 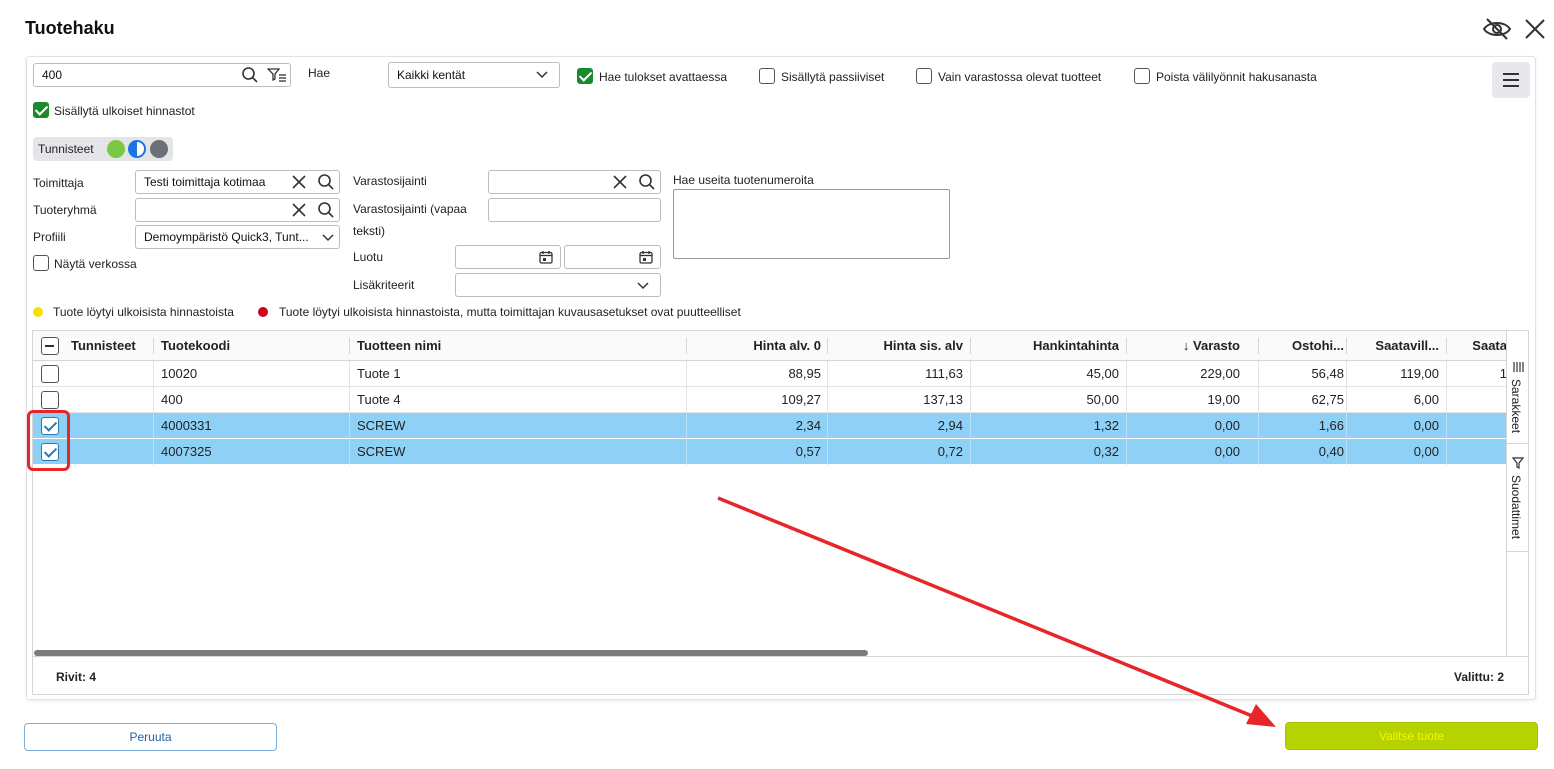 What do you see at coordinates (116, 149) in the screenshot?
I see `tag-green-dot` at bounding box center [116, 149].